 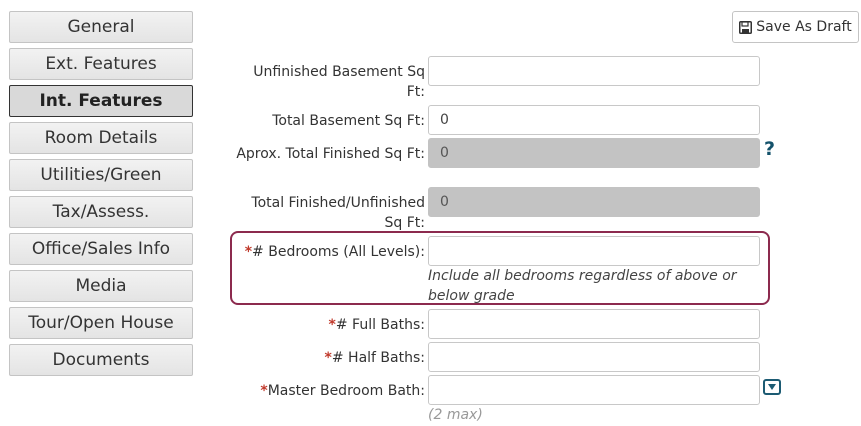 What do you see at coordinates (330, 154) in the screenshot?
I see `approx-total-finished-label: Aprox. Total Finished Sq Ft:` at bounding box center [330, 154].